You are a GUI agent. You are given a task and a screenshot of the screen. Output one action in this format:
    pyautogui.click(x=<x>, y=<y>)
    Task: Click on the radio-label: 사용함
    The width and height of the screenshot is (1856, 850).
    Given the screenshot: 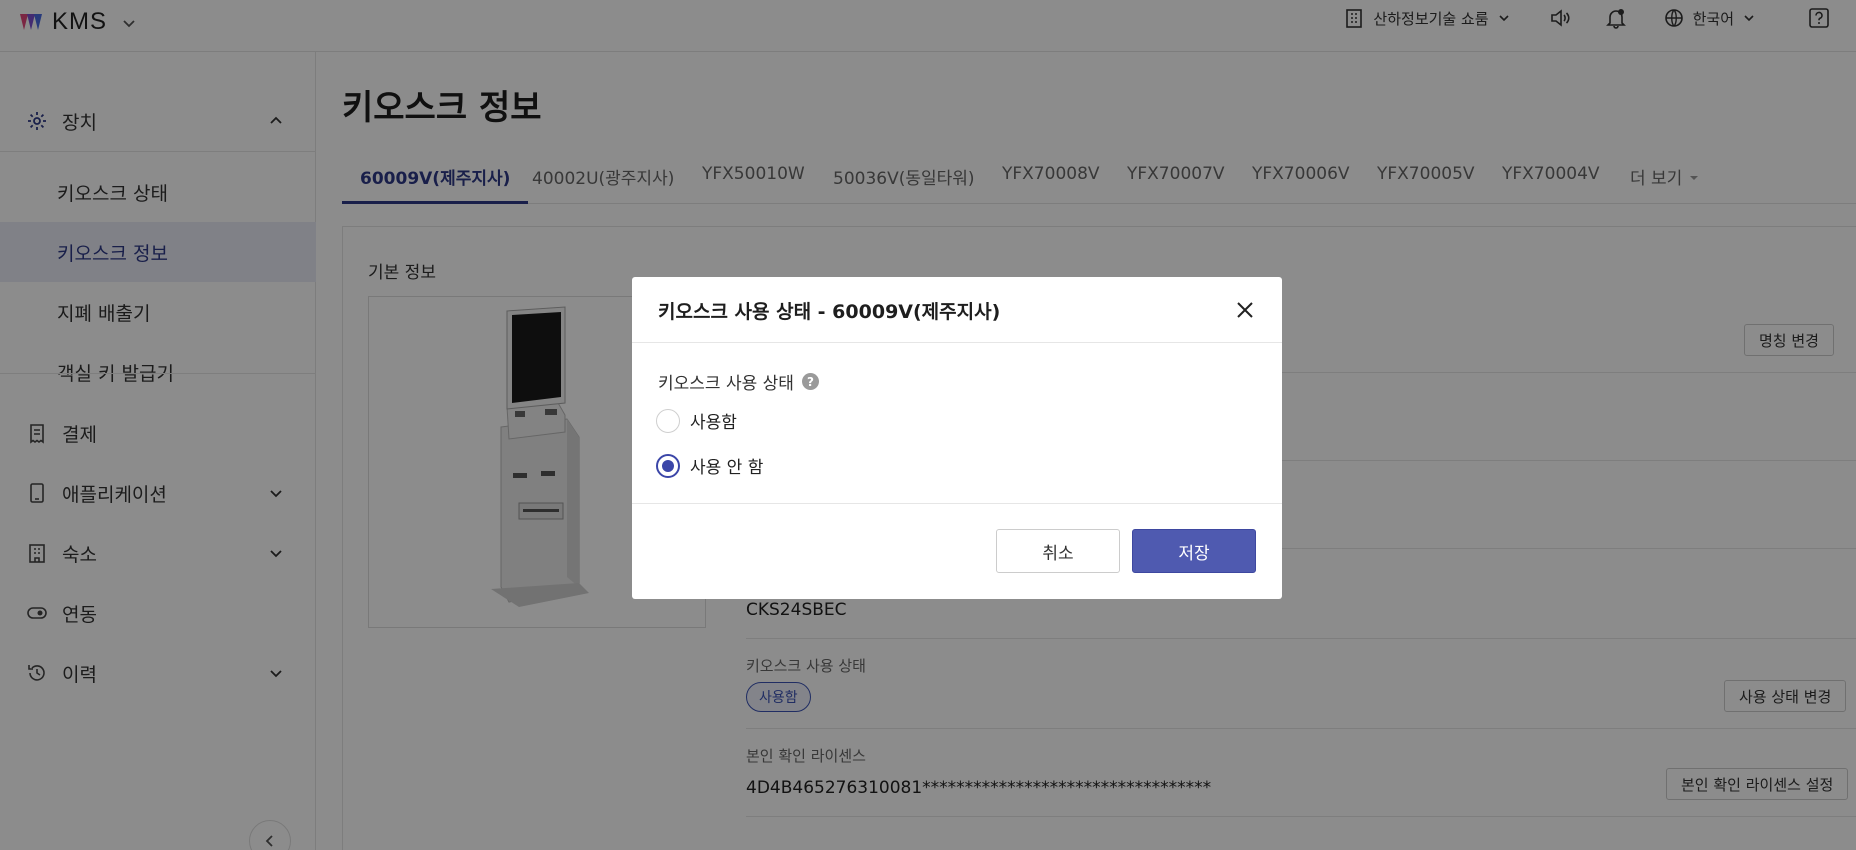 What is the action you would take?
    pyautogui.click(x=713, y=423)
    